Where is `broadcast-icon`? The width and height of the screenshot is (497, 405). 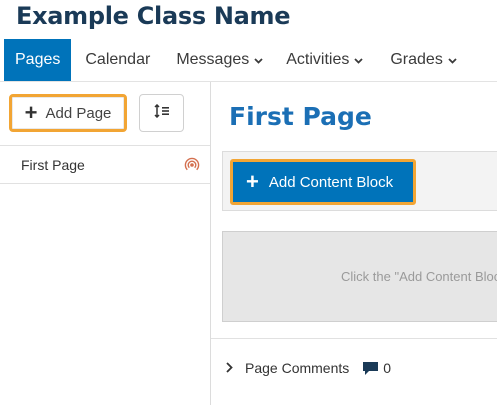 broadcast-icon is located at coordinates (192, 166).